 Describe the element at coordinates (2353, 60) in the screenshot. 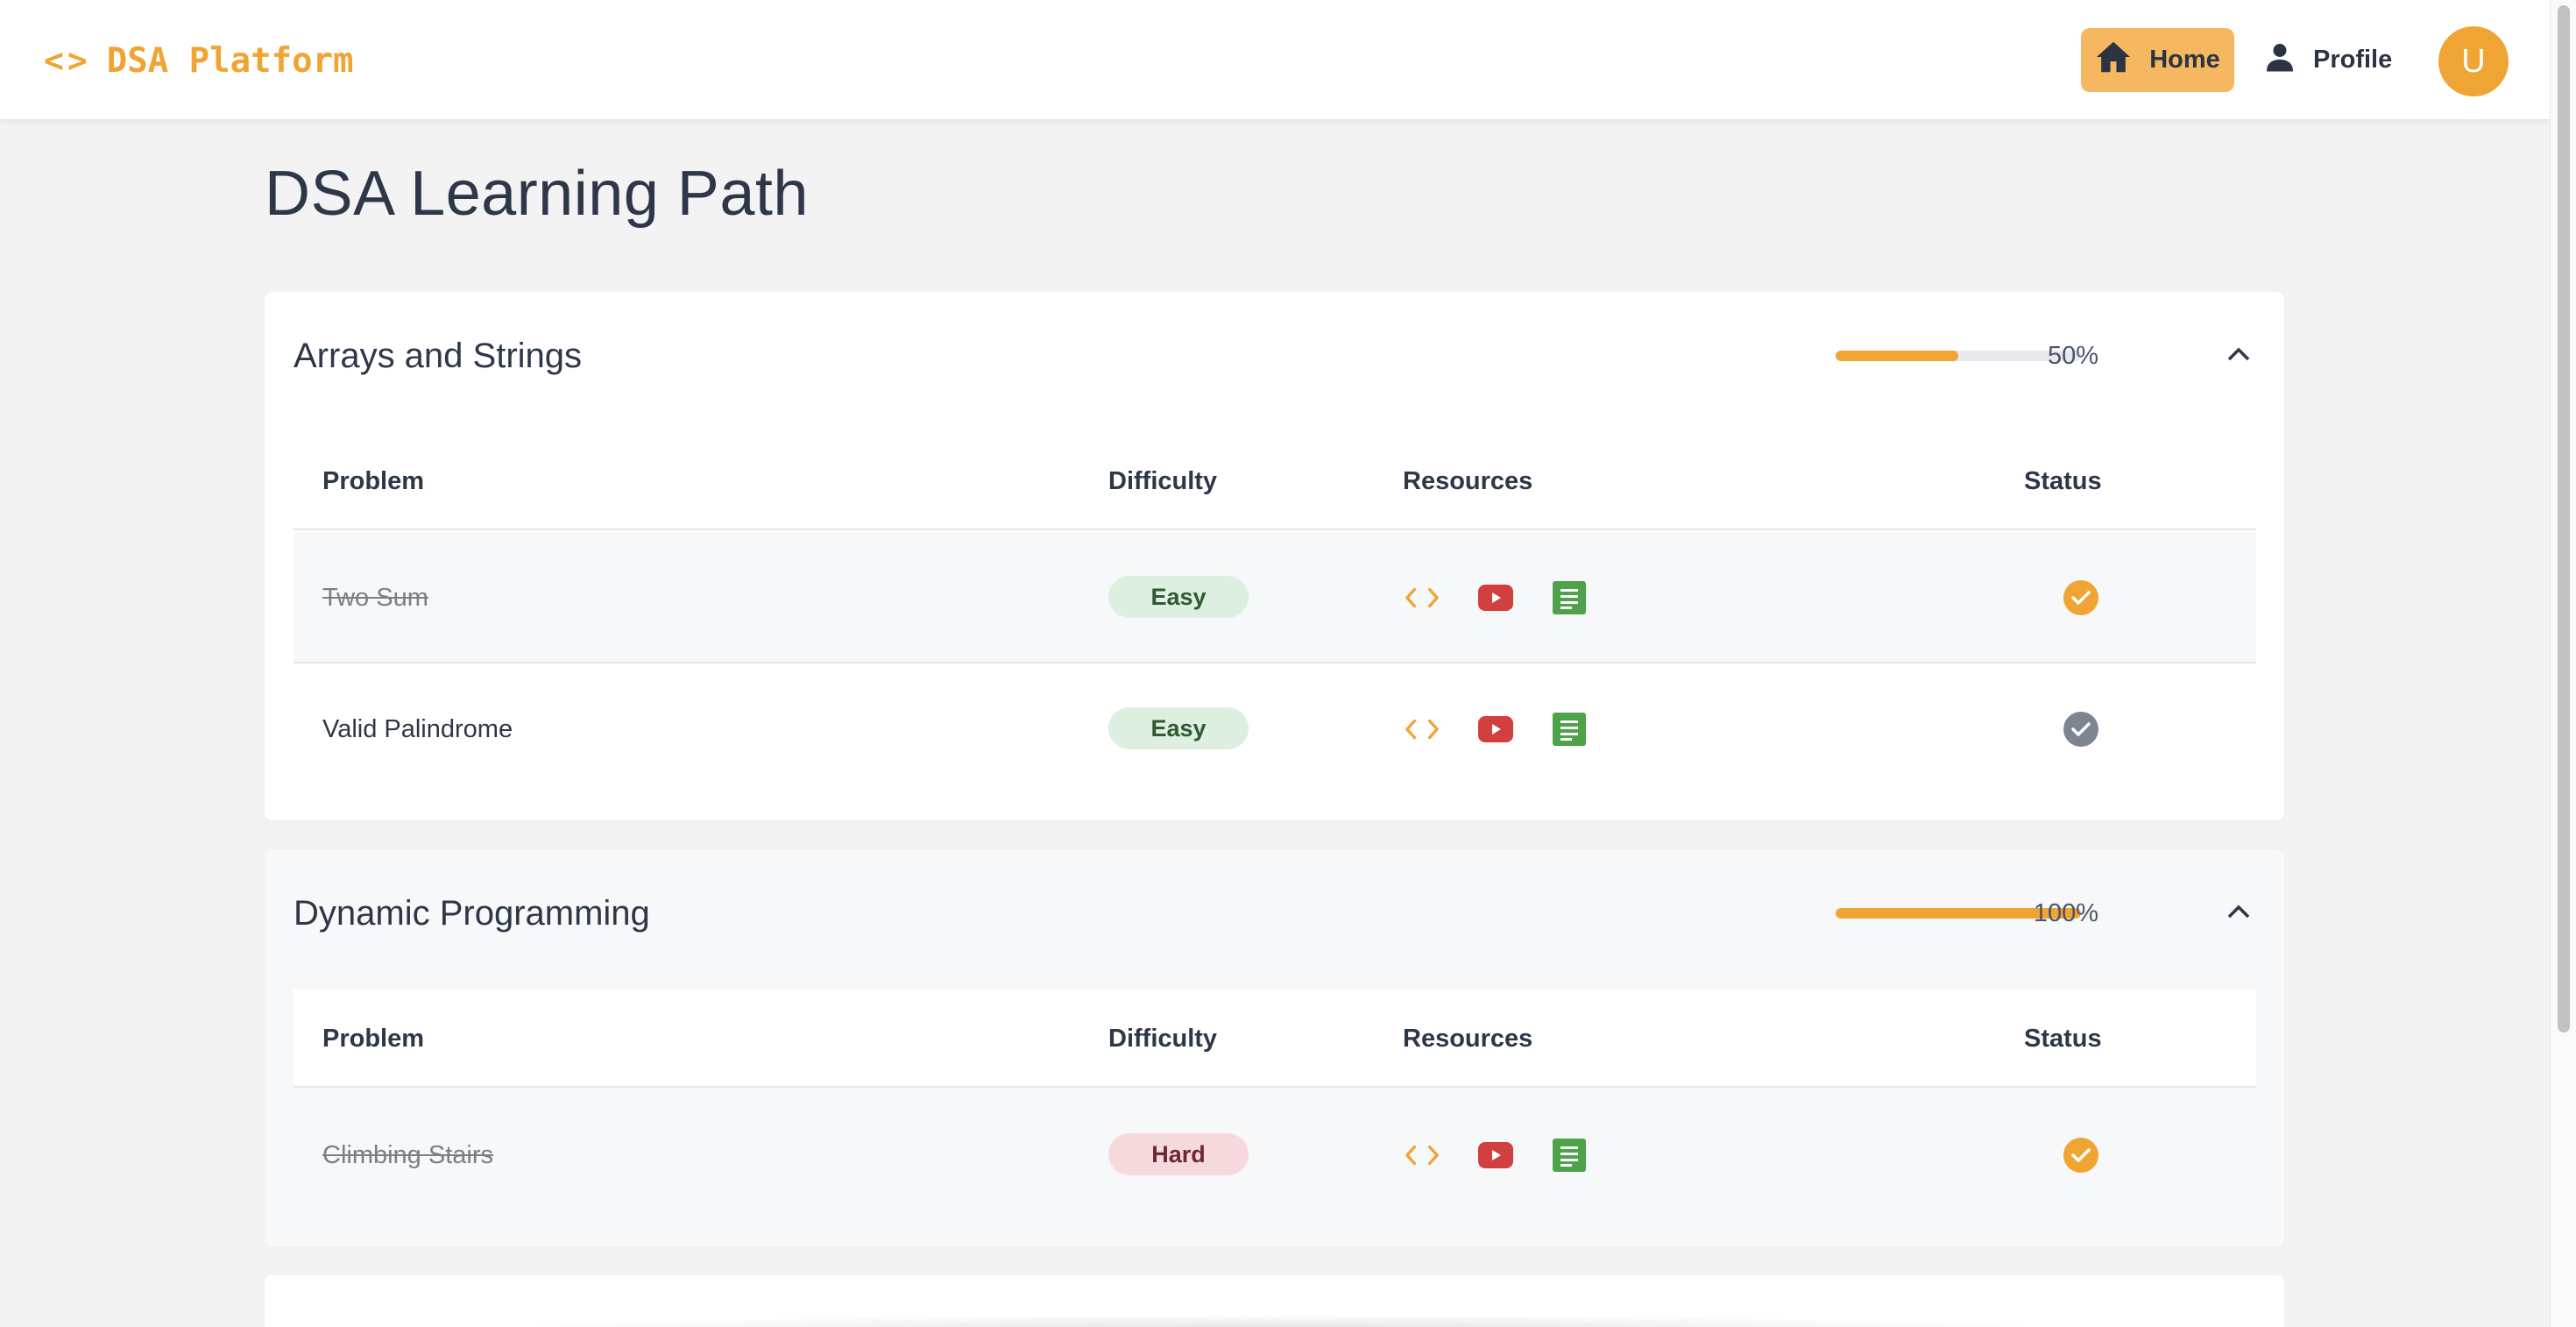

I see `nav-profile-label: Profile` at that location.